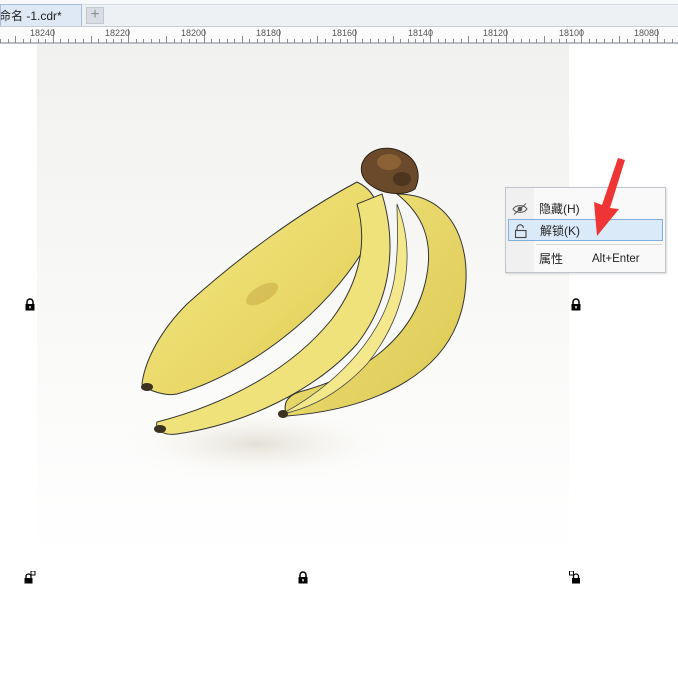  Describe the element at coordinates (194, 33) in the screenshot. I see `ruler-label: 18200` at that location.